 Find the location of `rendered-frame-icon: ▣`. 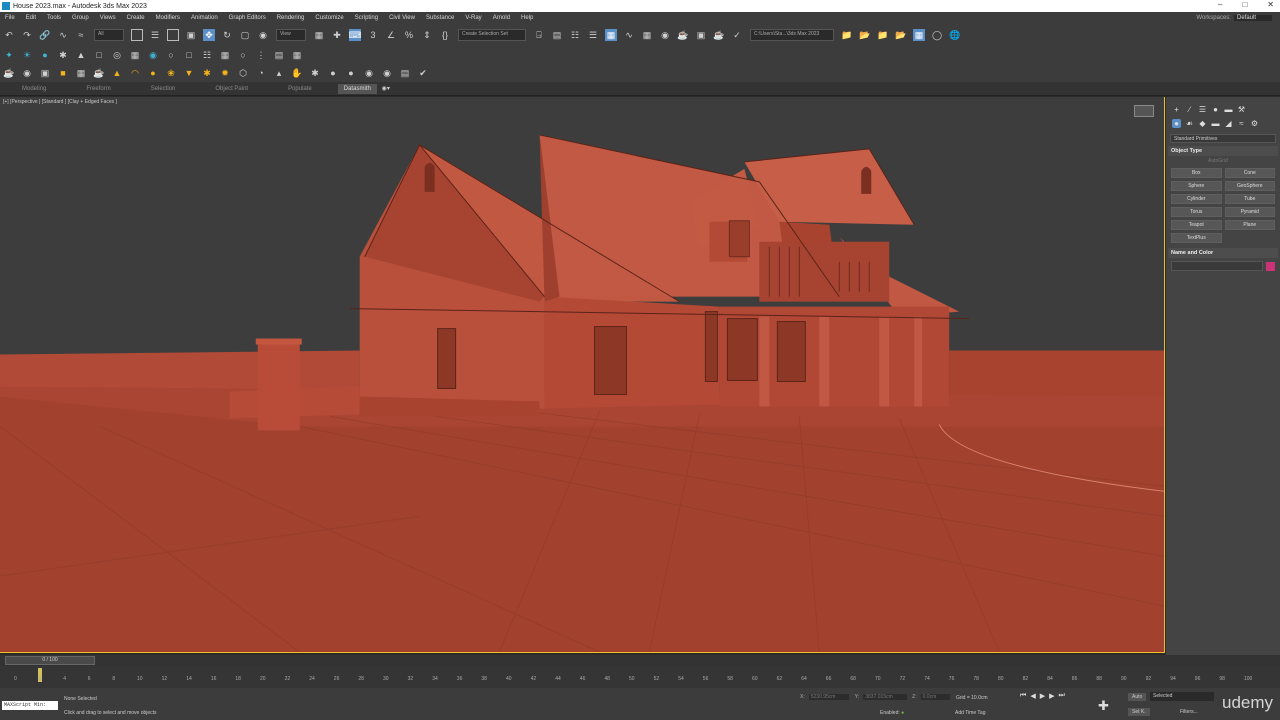

rendered-frame-icon: ▣ is located at coordinates (701, 35).